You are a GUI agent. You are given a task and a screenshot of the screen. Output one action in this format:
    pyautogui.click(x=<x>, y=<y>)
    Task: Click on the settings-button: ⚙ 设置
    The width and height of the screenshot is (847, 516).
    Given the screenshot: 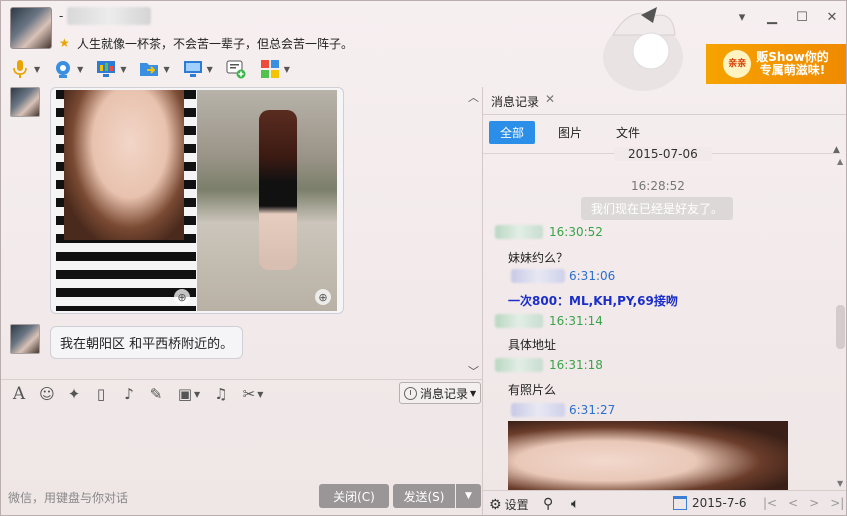 What is the action you would take?
    pyautogui.click(x=509, y=504)
    